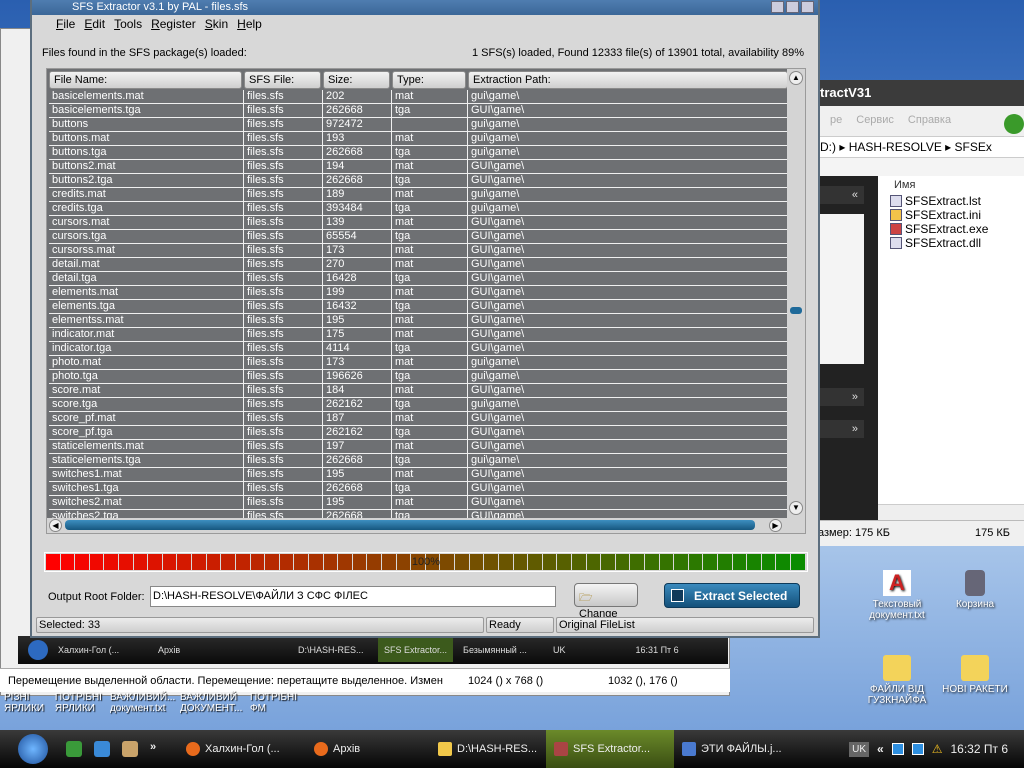 The image size is (1024, 768). What do you see at coordinates (65, 24) in the screenshot?
I see `menu-file: File` at bounding box center [65, 24].